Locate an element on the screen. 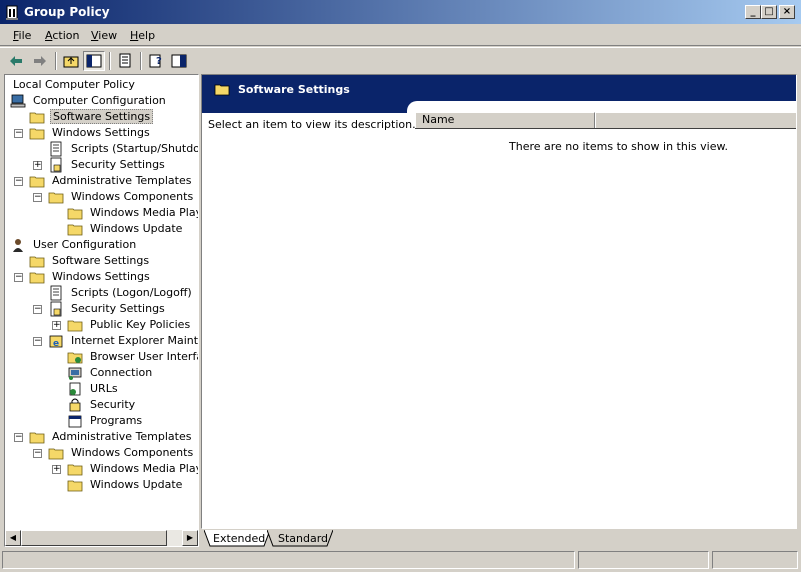 This screenshot has height=572, width=801. tree-item-public-key-policies: + Public Key Policies is located at coordinates (101, 325).